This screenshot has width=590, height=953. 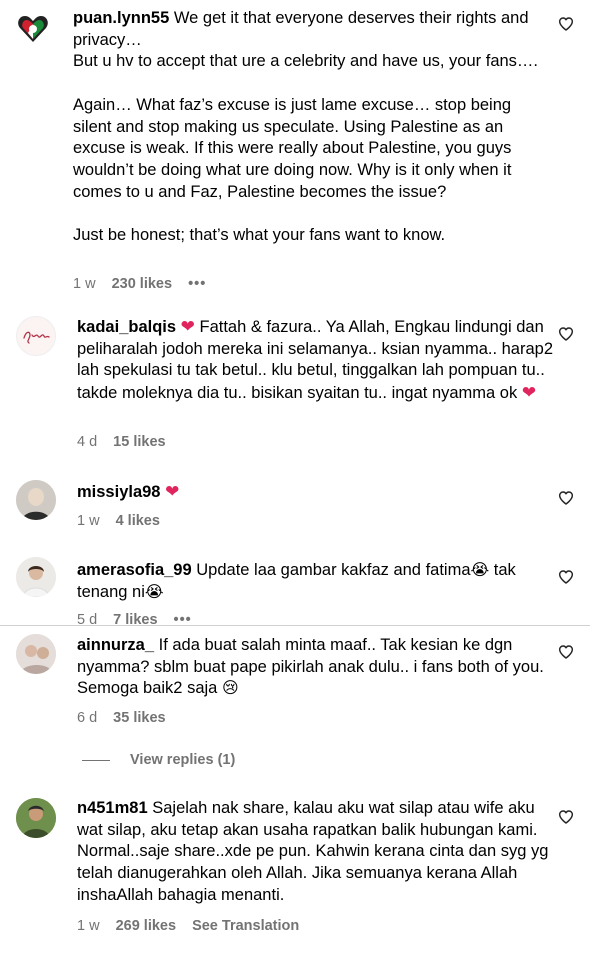 I want to click on likes-count: 15 likes, so click(x=139, y=442).